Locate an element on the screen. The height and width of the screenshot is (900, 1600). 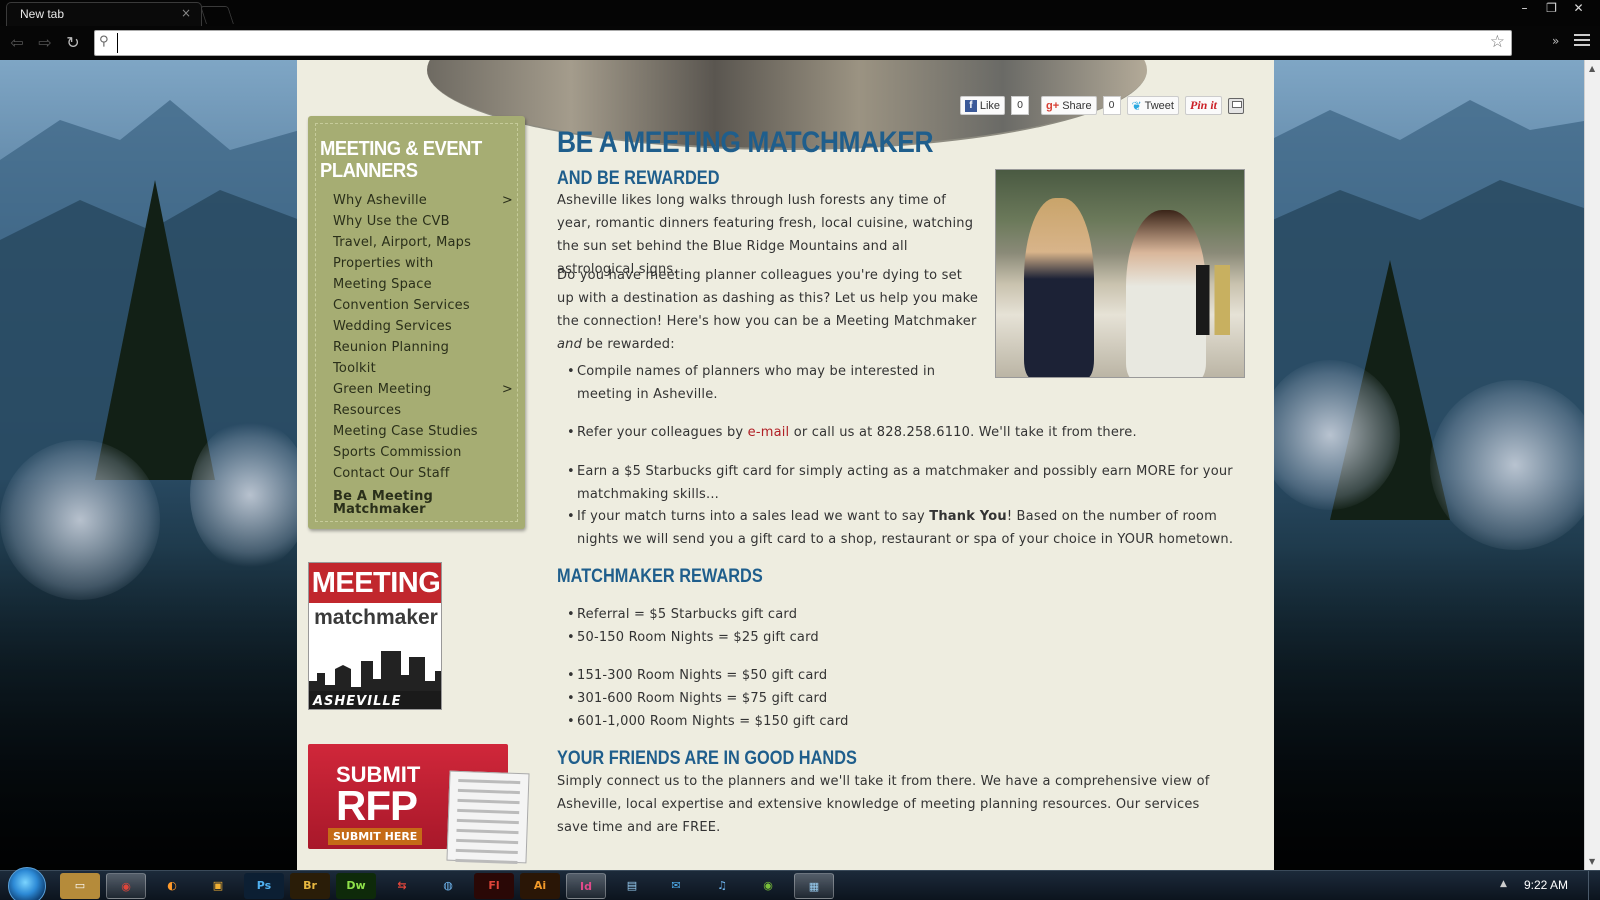
show-desktop-button is located at coordinates (1594, 885).